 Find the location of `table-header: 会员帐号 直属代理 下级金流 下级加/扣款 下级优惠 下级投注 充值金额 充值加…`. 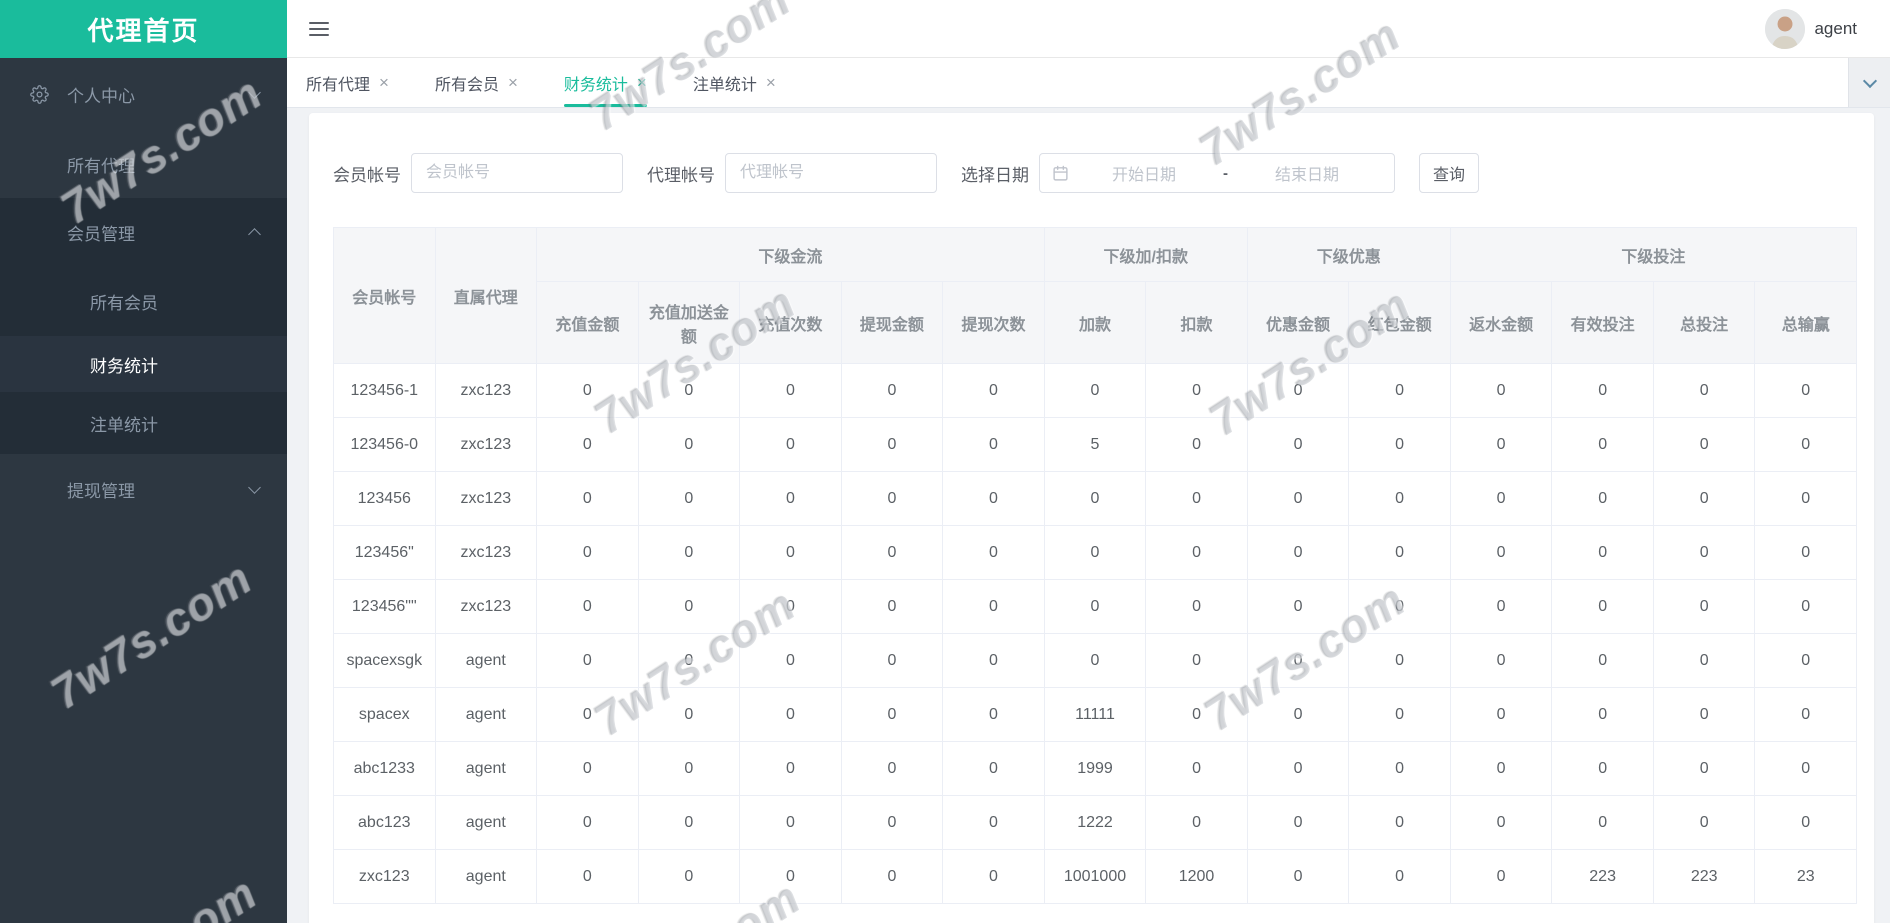

table-header: 会员帐号 直属代理 下级金流 下级加/扣款 下级优惠 下级投注 充值金额 充值加… is located at coordinates (1095, 295).